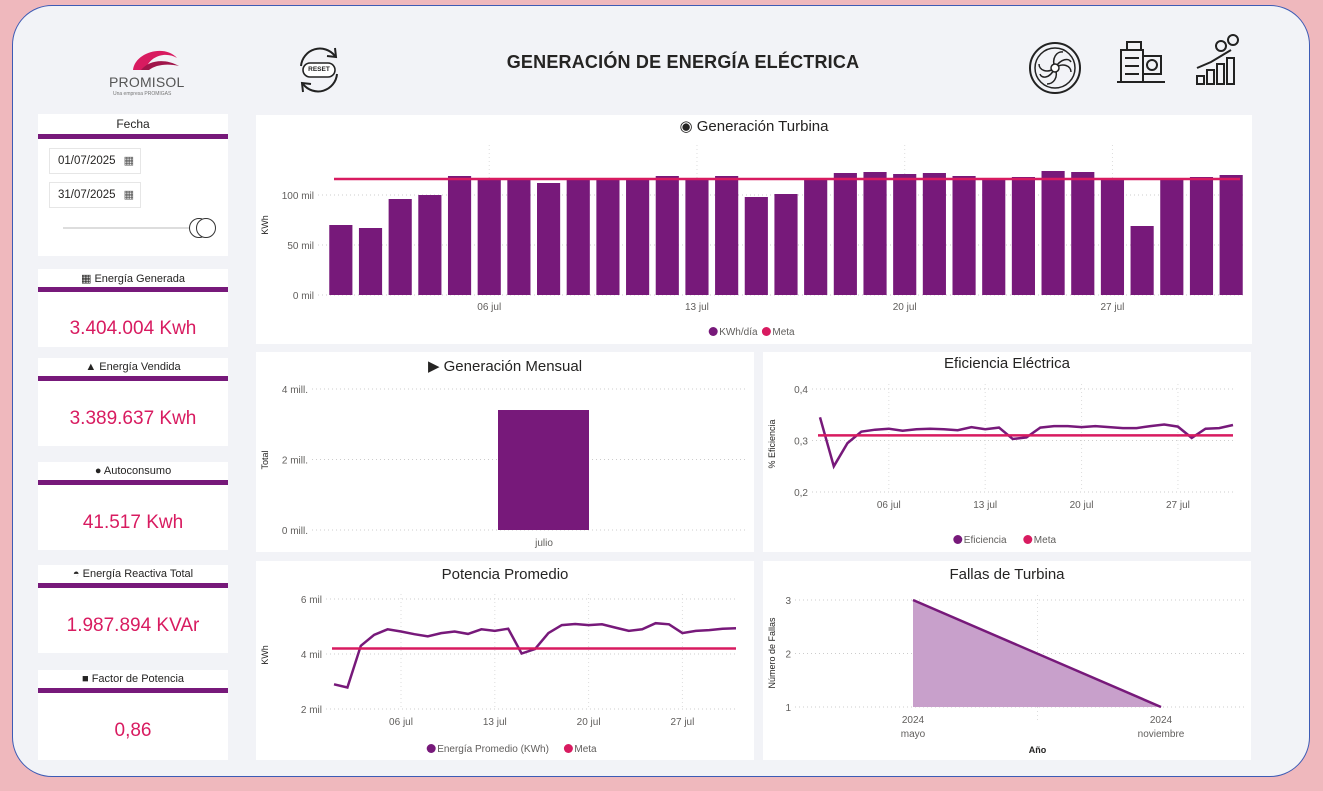 The width and height of the screenshot is (1323, 791). Describe the element at coordinates (142, 94) in the screenshot. I see `logo-tagline: Una empresa PROMIGAS` at that location.